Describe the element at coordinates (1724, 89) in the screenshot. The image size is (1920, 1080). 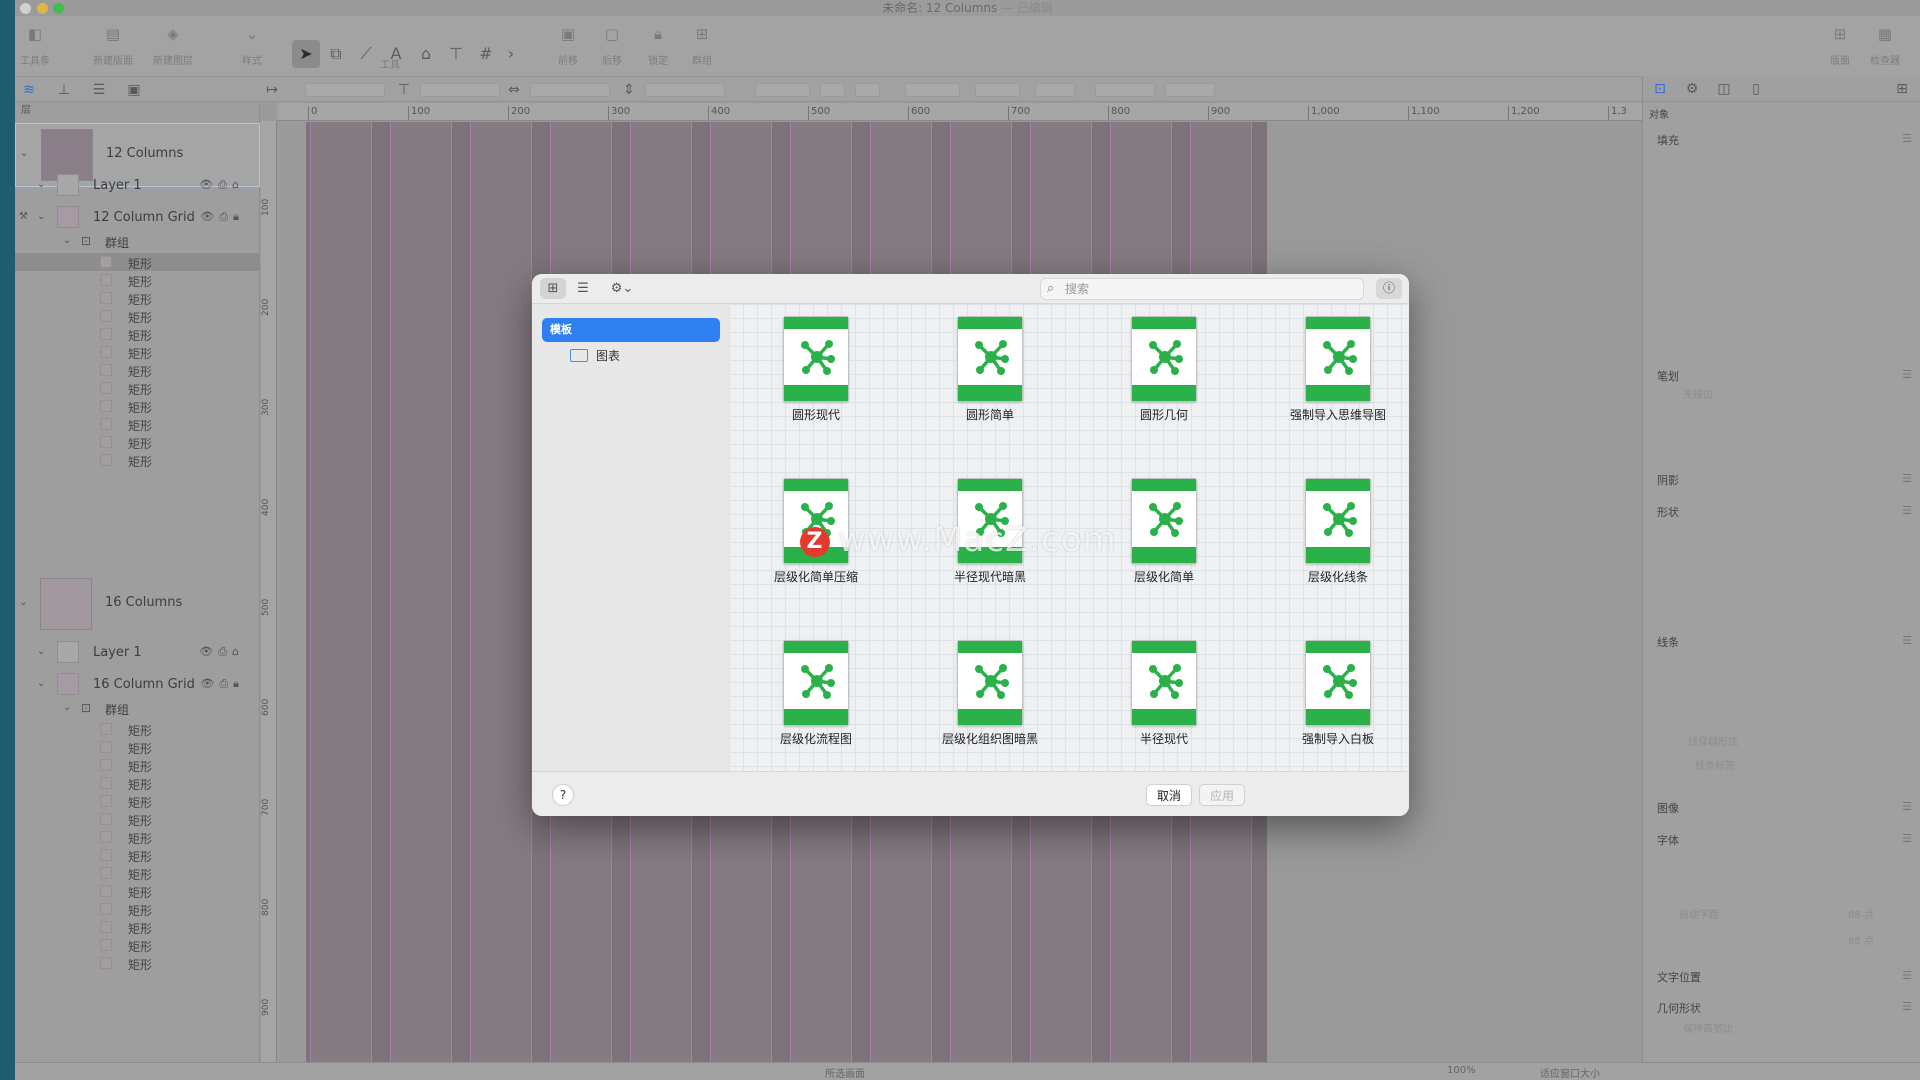
I see `canvas-tab-icon: ◫` at that location.